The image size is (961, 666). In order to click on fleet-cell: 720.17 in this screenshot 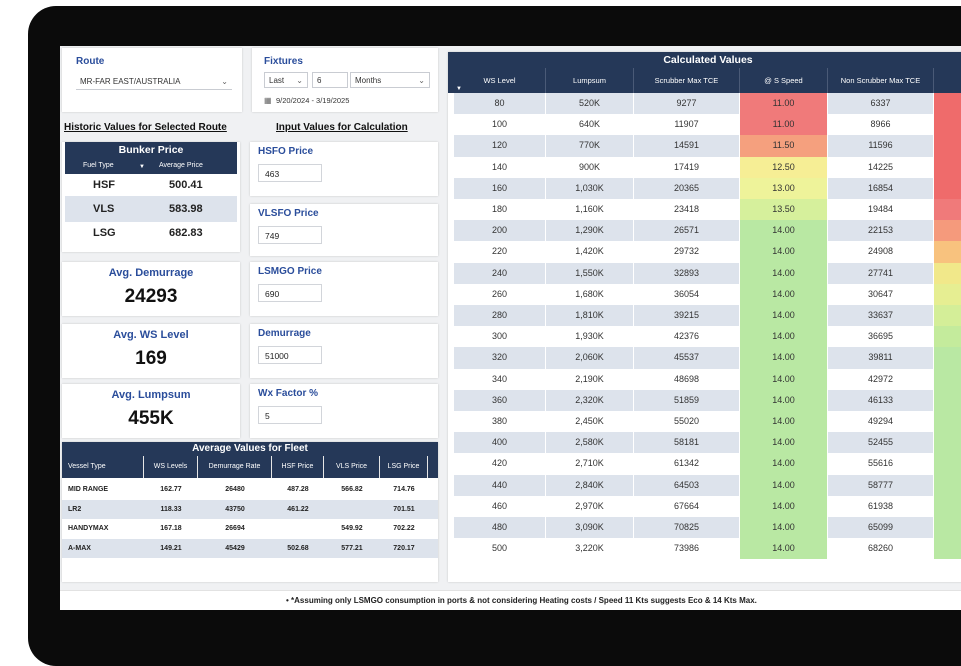, I will do `click(404, 548)`.